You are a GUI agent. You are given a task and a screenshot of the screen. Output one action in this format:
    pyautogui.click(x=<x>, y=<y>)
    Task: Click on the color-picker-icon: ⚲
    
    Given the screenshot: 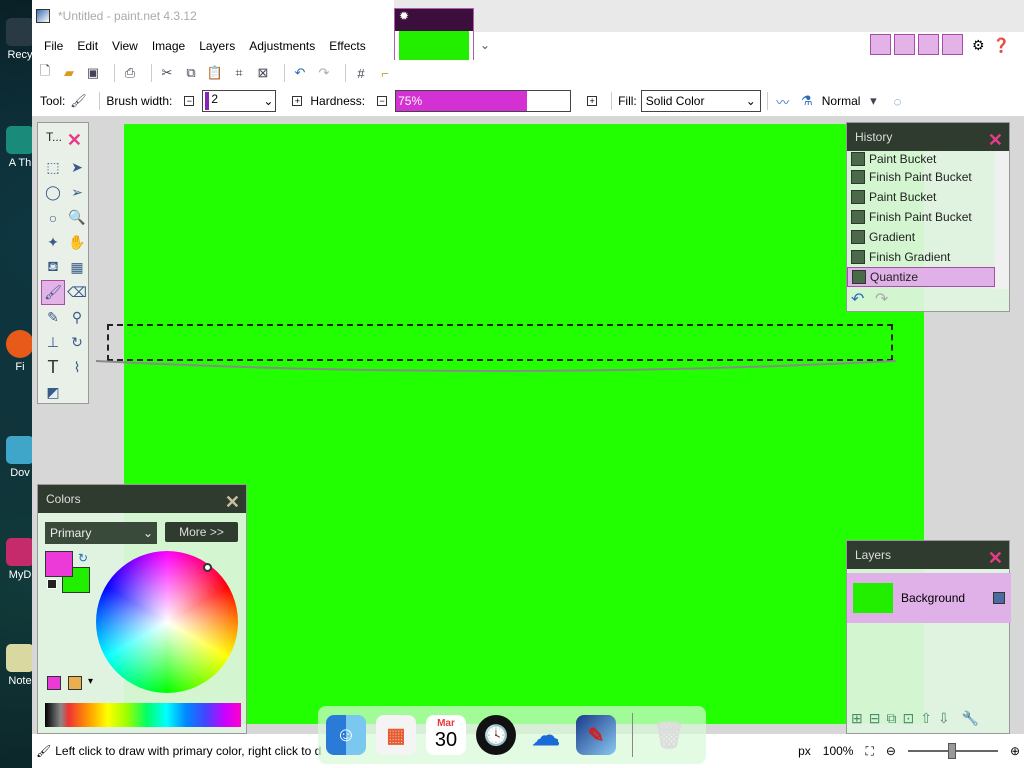 What is the action you would take?
    pyautogui.click(x=77, y=317)
    